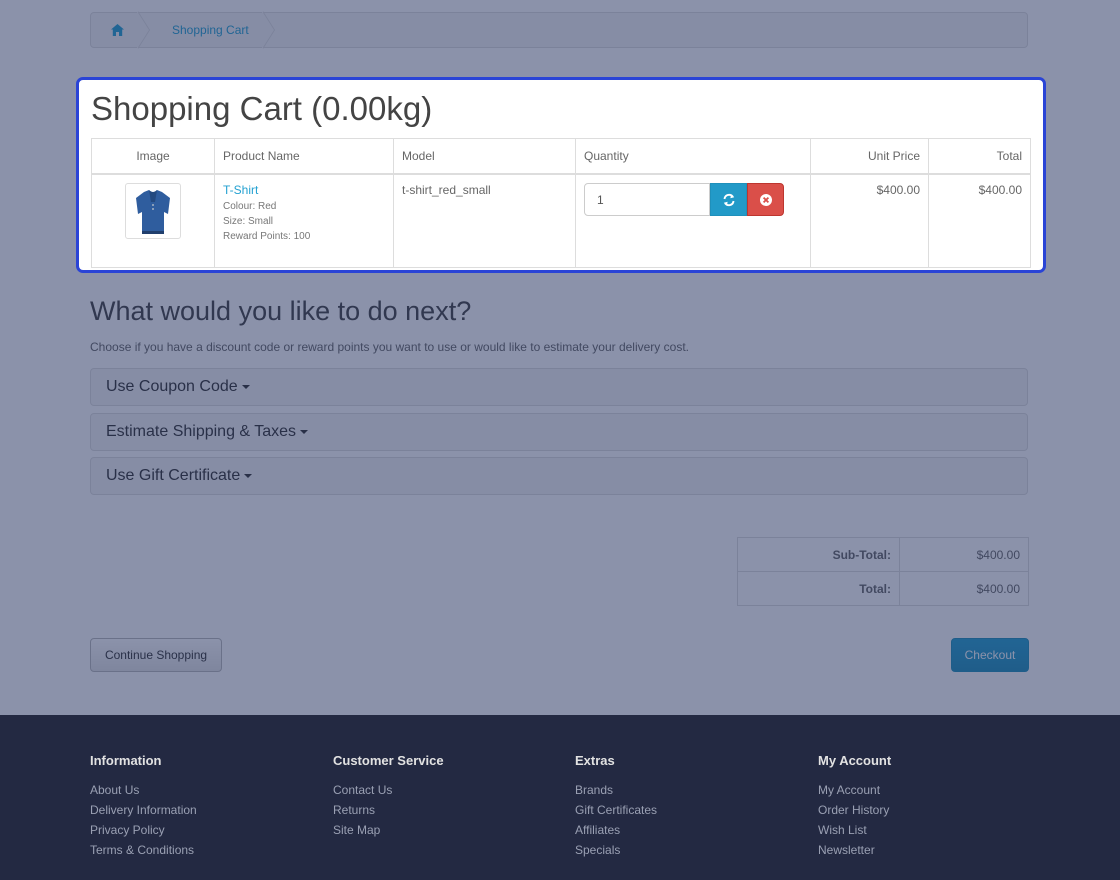 The width and height of the screenshot is (1120, 880). I want to click on col-unit-price: Unit Price, so click(869, 156).